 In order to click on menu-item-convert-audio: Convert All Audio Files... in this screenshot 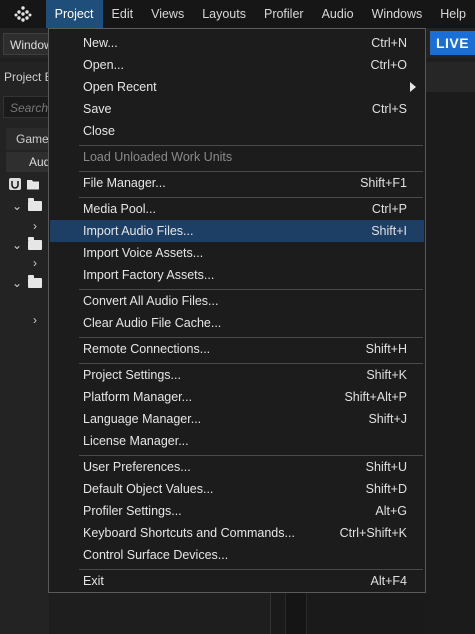, I will do `click(237, 301)`.